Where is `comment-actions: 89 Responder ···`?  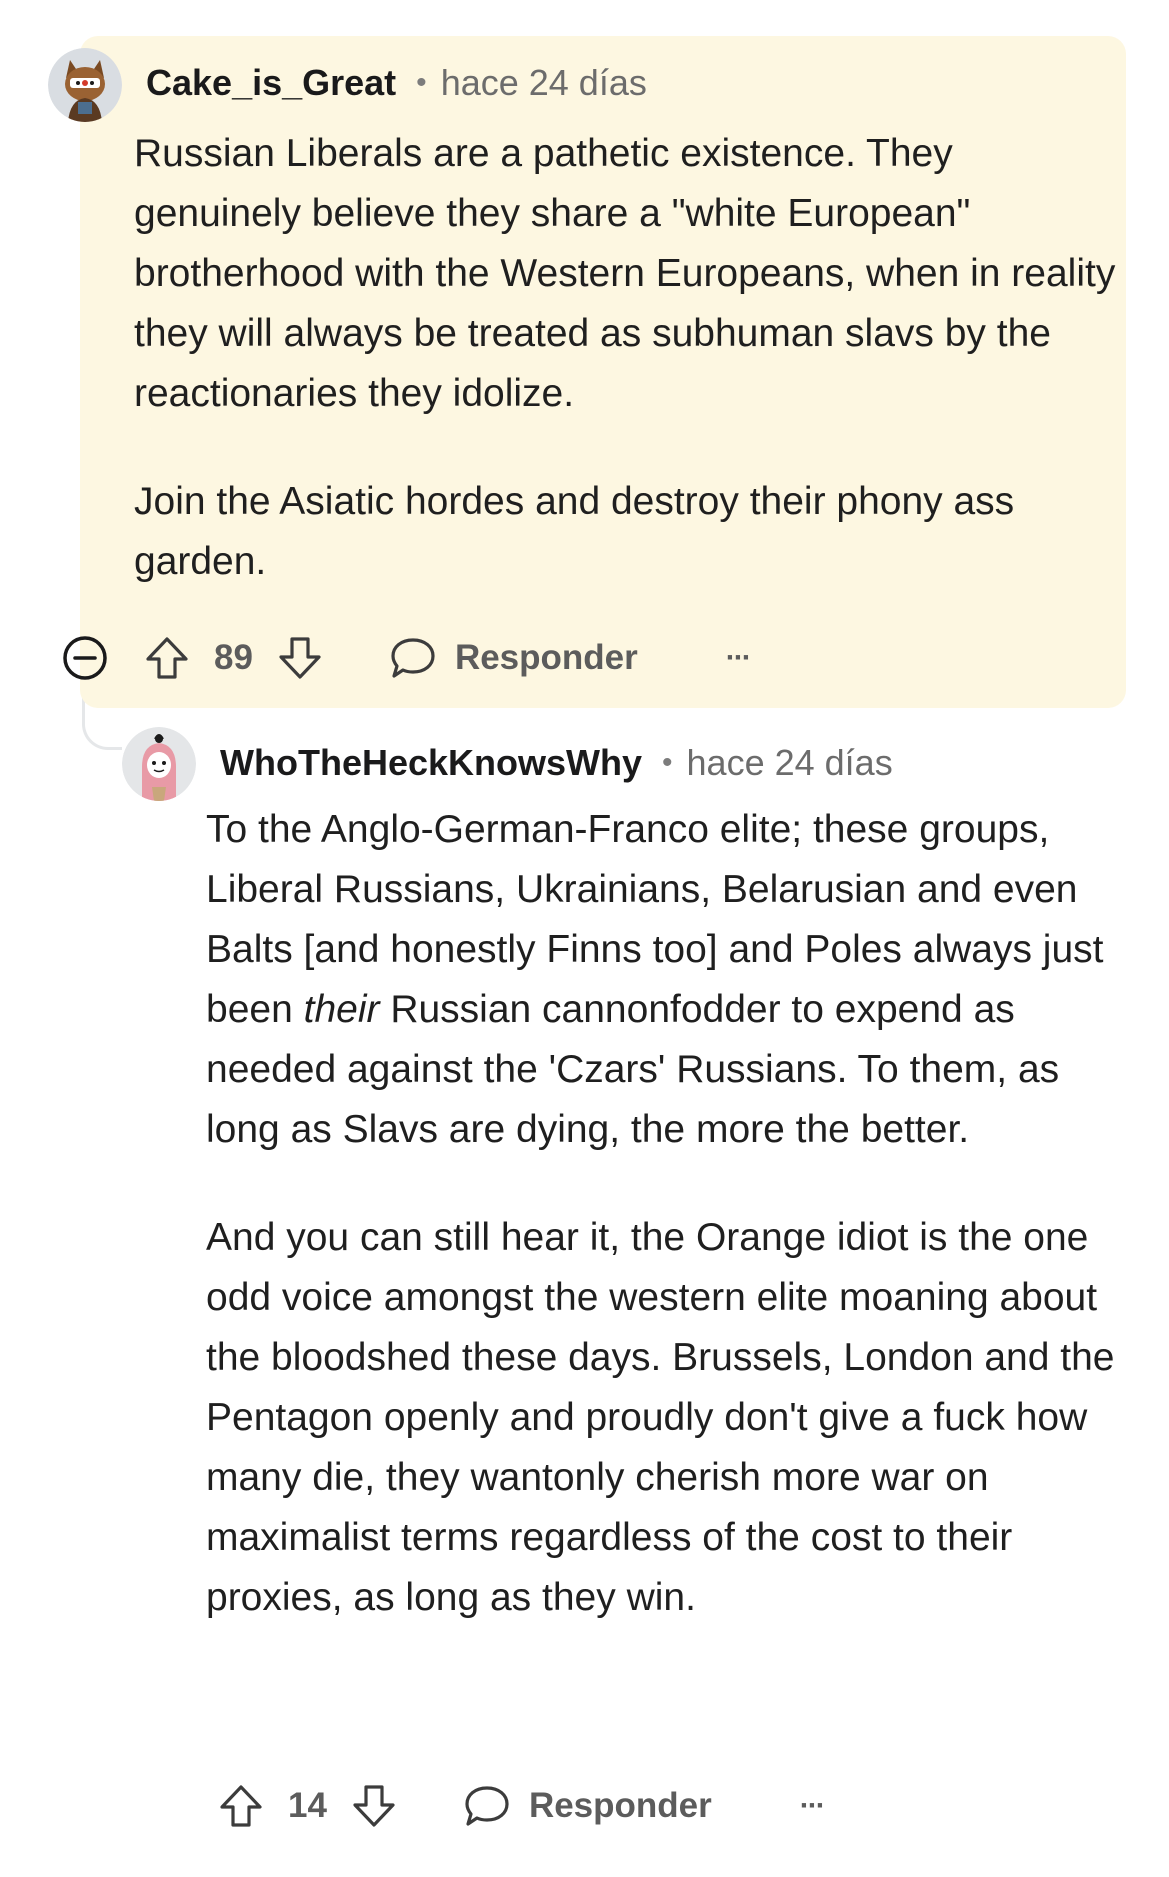 comment-actions: 89 Responder ··· is located at coordinates (407, 658).